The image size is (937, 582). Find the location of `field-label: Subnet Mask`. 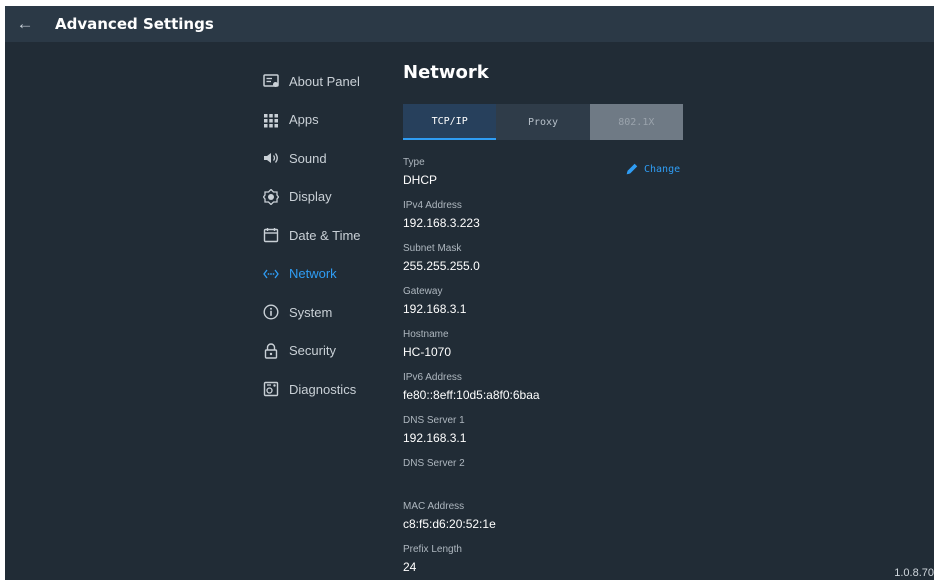

field-label: Subnet Mask is located at coordinates (432, 248).